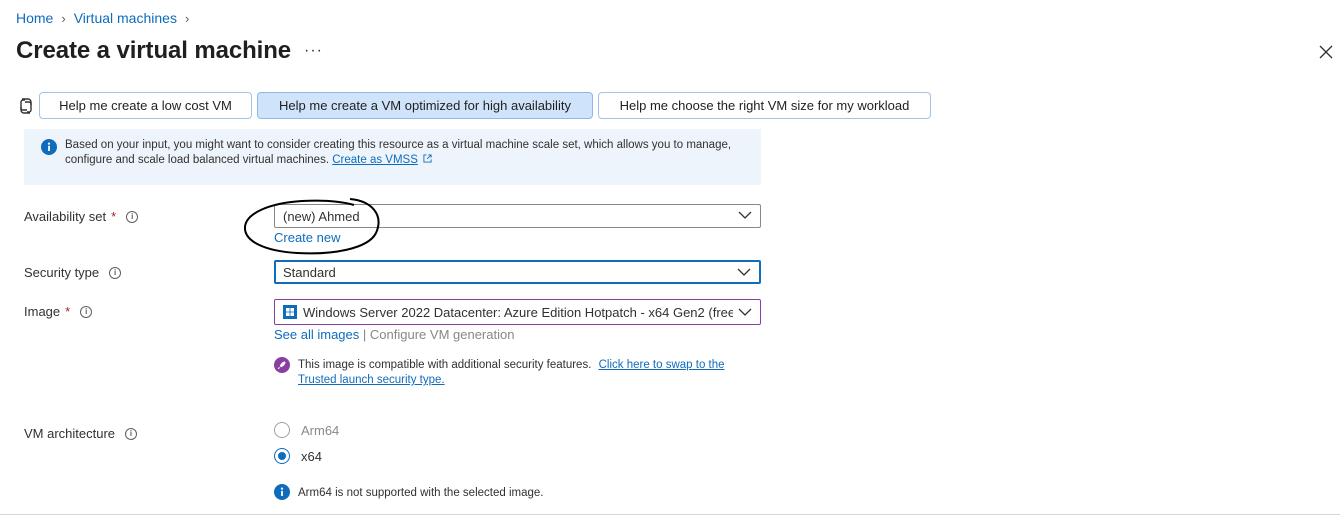 This screenshot has height=516, width=1340. Describe the element at coordinates (311, 456) in the screenshot. I see `x64-label: x64` at that location.